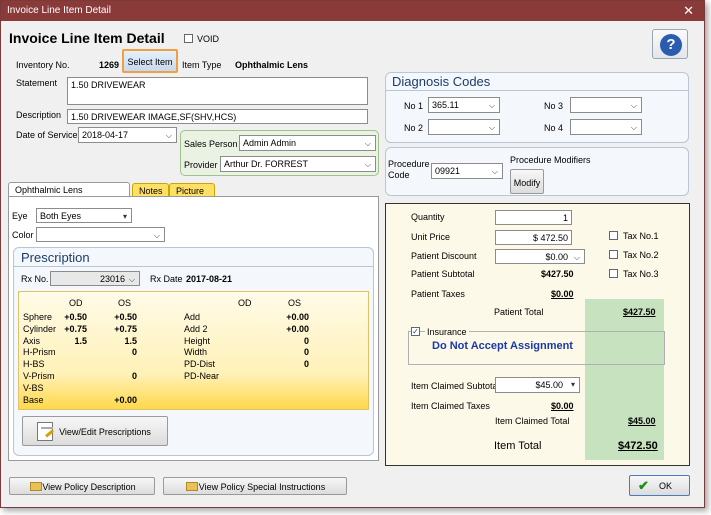 This screenshot has width=711, height=515. Describe the element at coordinates (202, 376) in the screenshot. I see `rx-row-label: PD-Near` at that location.